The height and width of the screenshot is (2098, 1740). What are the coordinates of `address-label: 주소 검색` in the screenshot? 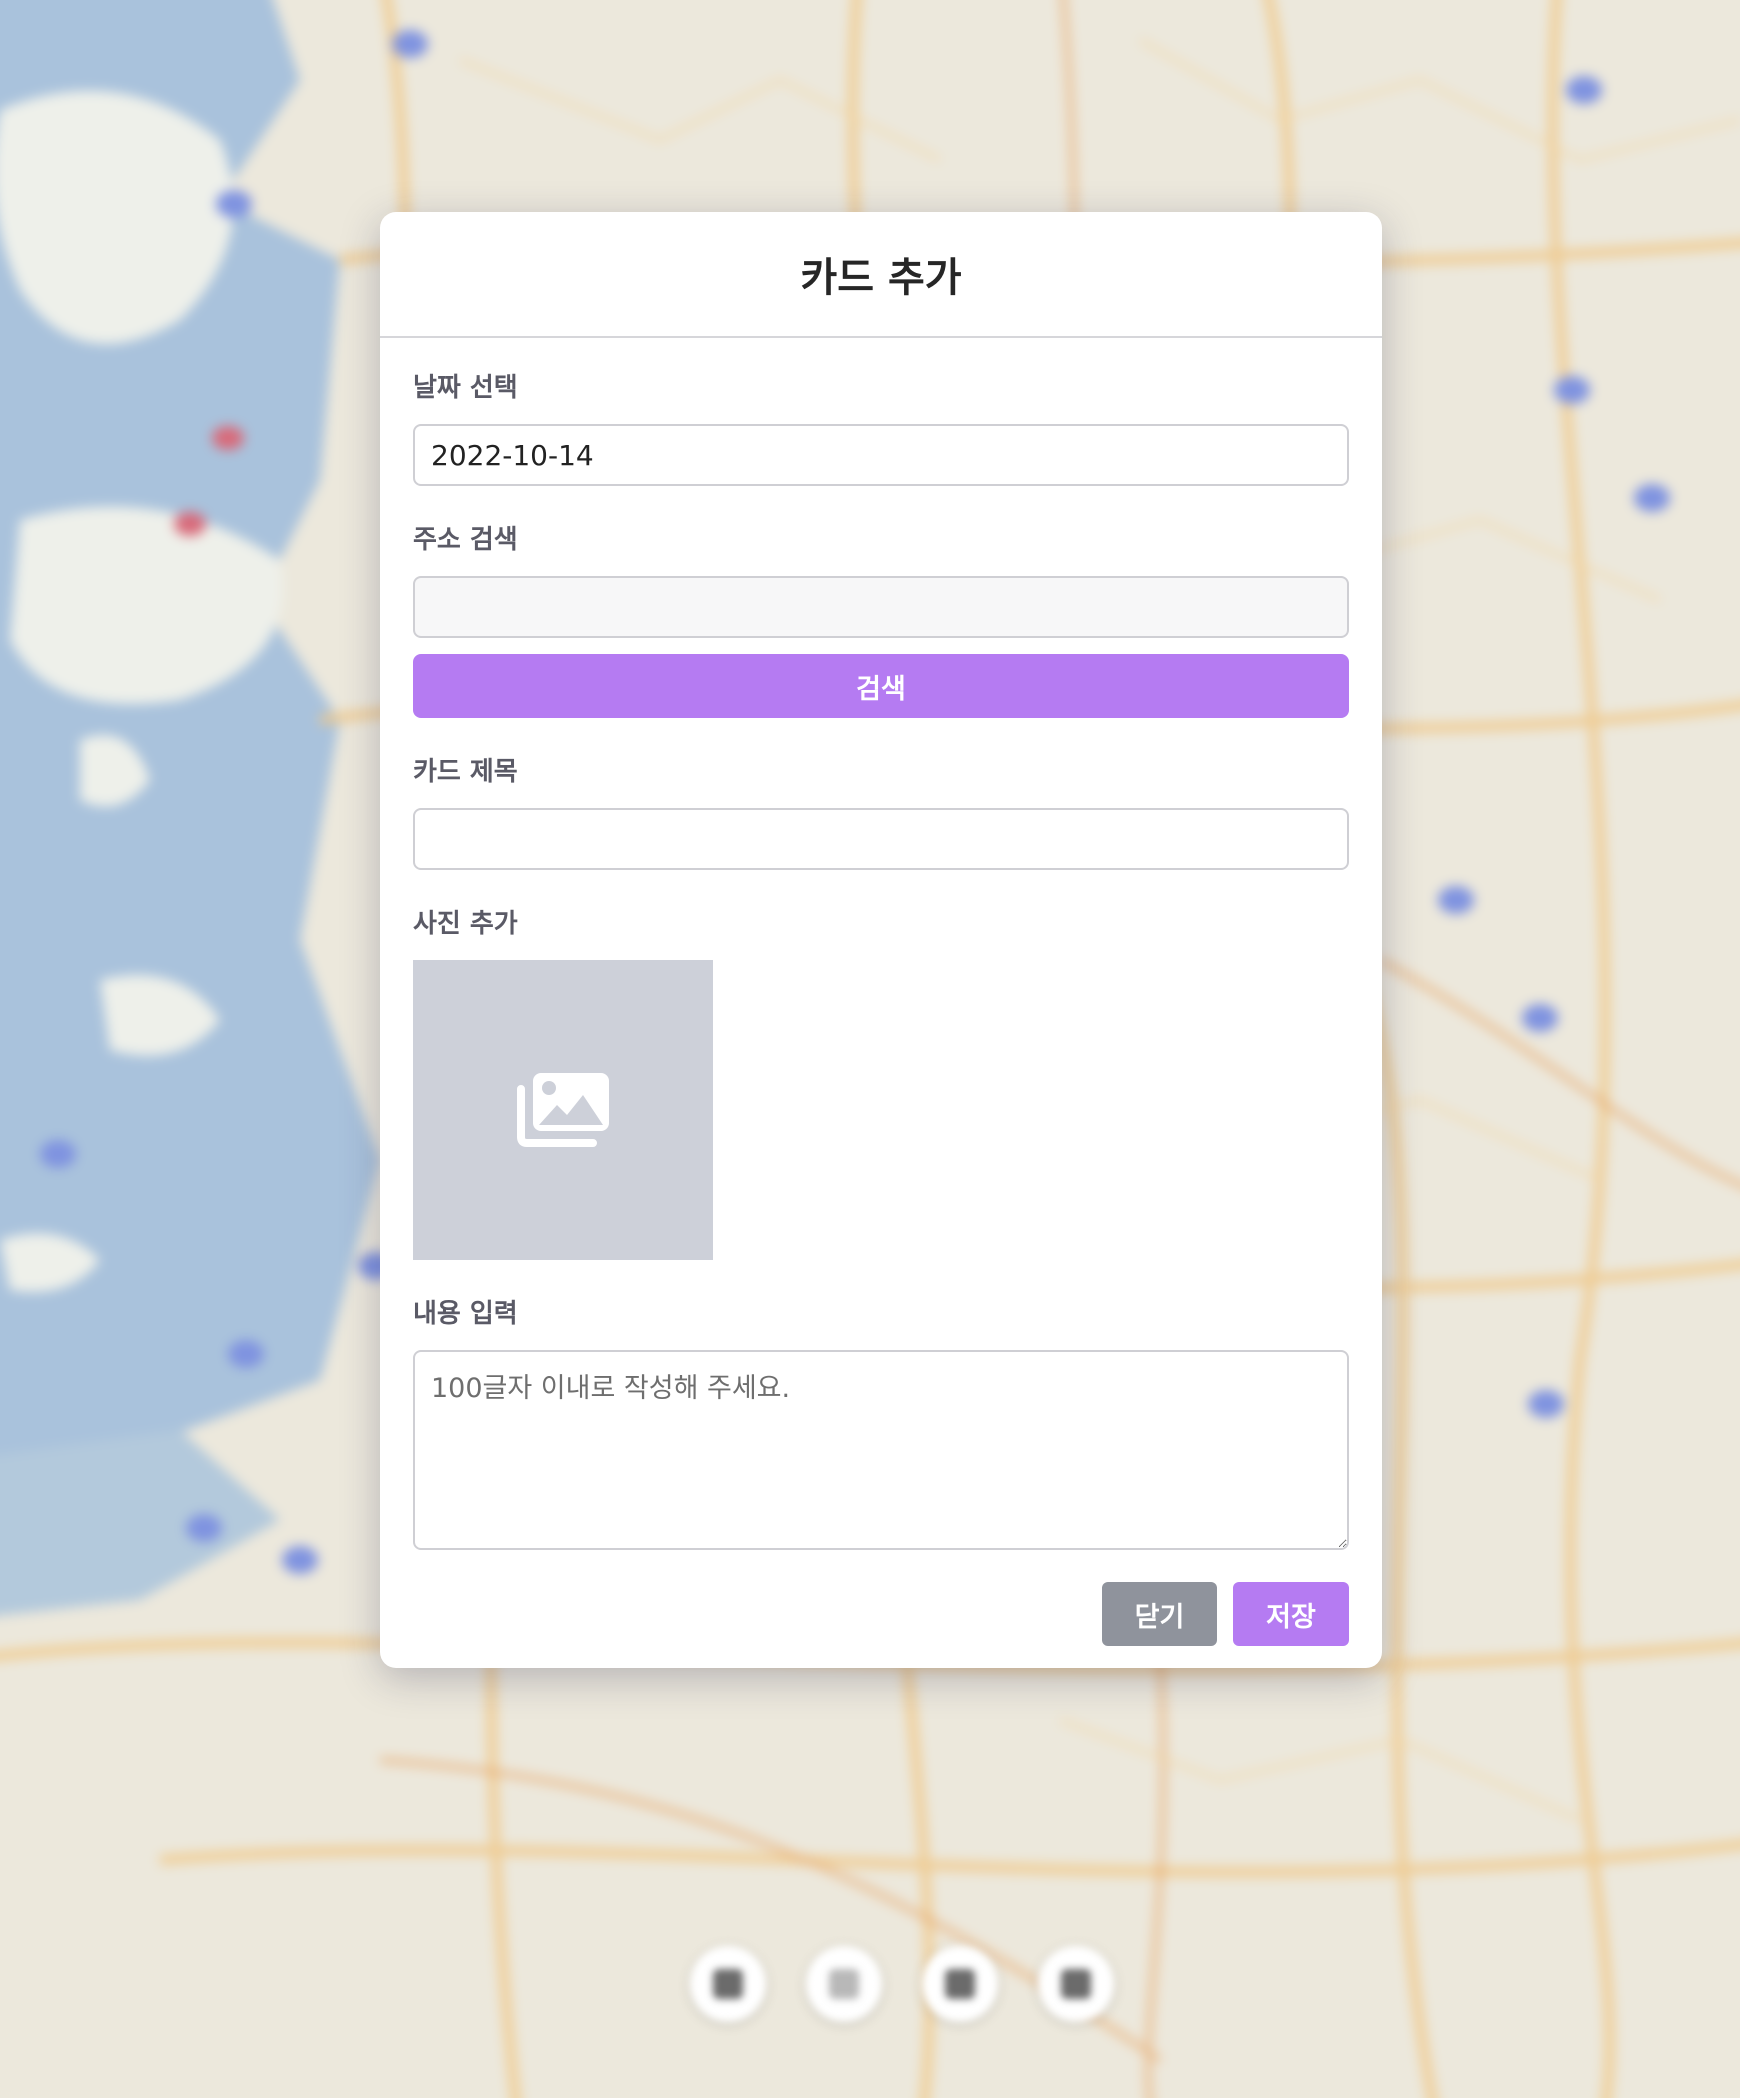 It's located at (465, 540).